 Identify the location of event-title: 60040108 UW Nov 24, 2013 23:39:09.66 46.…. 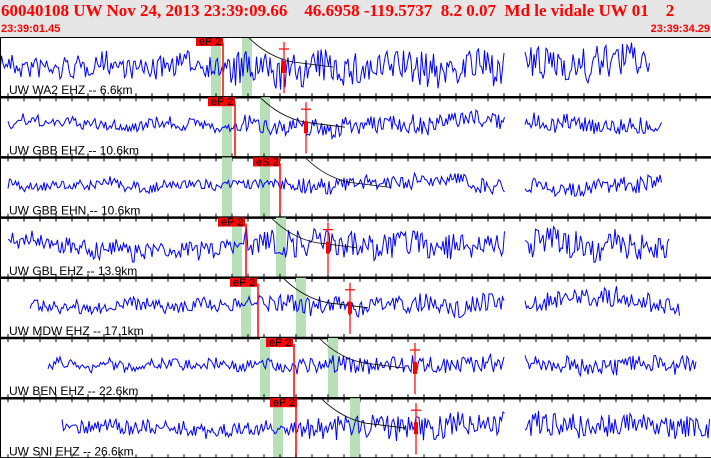
(338, 10).